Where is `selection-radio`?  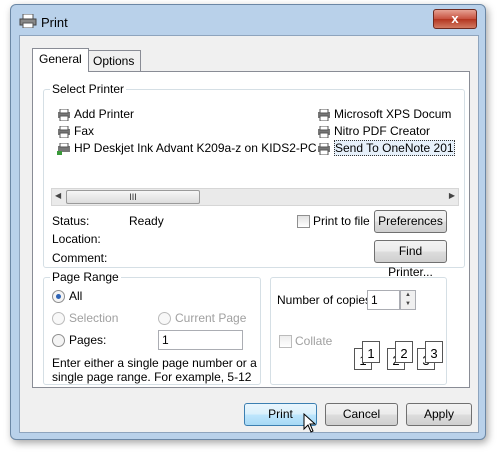 selection-radio is located at coordinates (58, 318).